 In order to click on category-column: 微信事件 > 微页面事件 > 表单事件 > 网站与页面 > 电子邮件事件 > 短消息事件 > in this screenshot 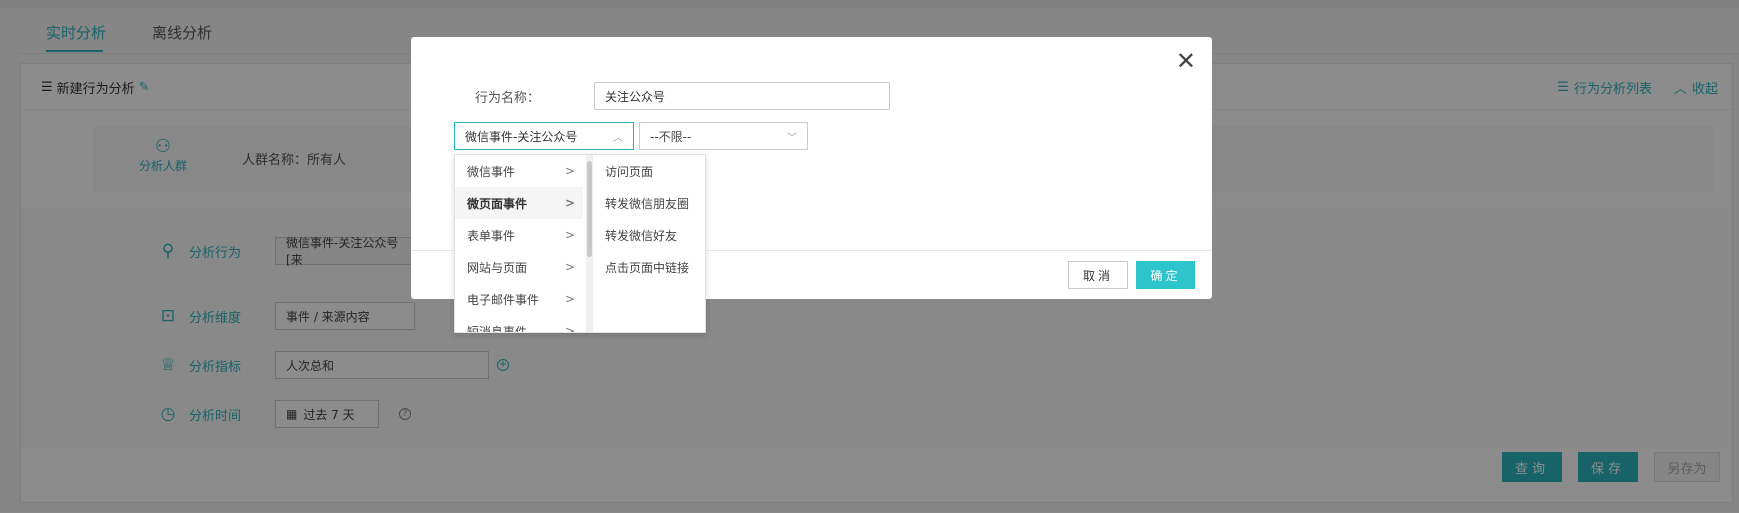, I will do `click(523, 243)`.